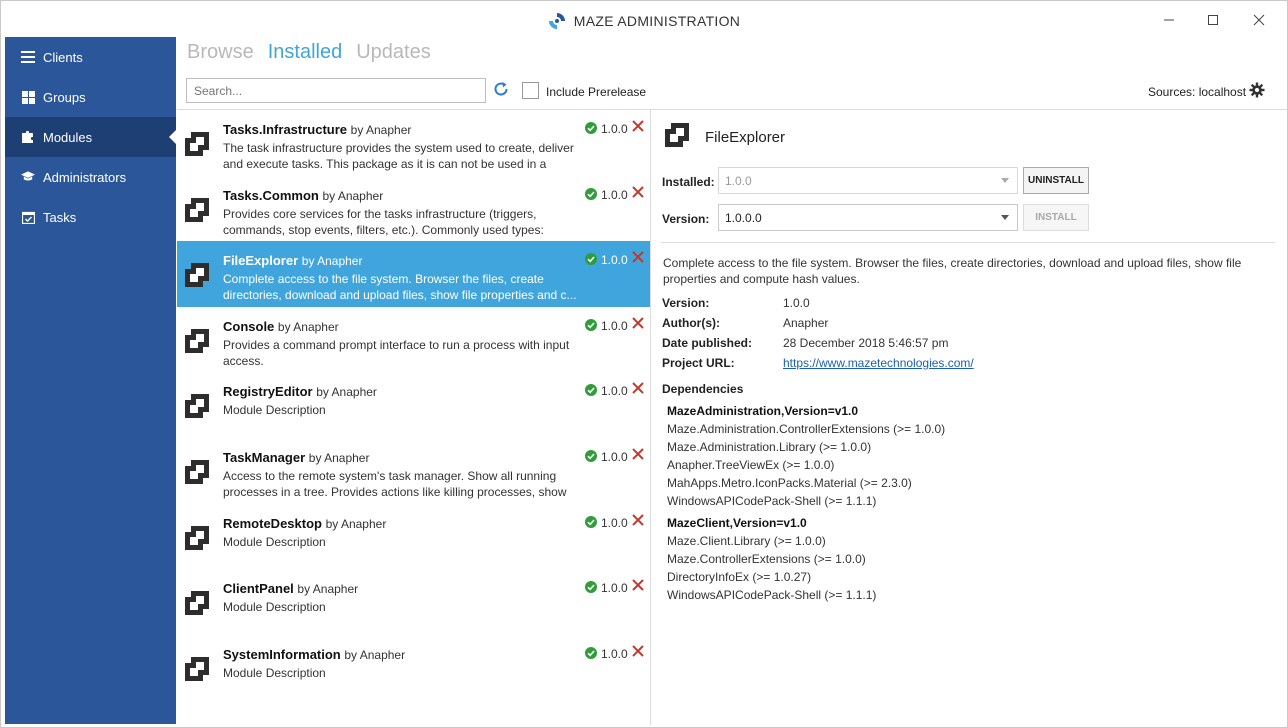  Describe the element at coordinates (293, 261) in the screenshot. I see `package-name: FileExplorer by Anapher` at that location.